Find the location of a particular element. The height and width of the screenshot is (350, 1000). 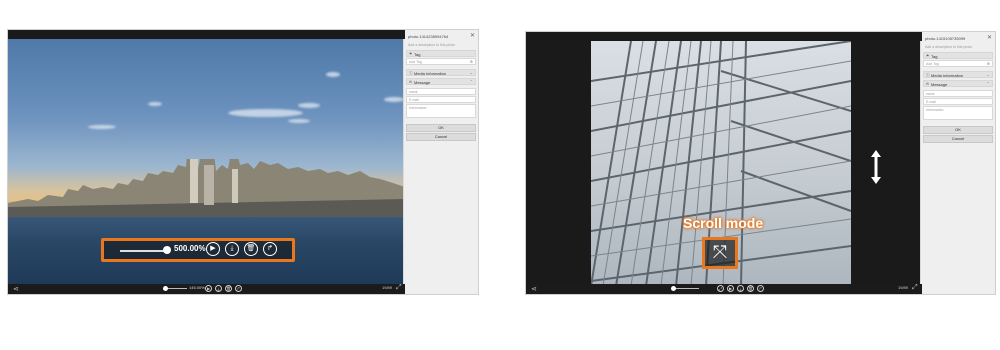

viewer-bottom-bar: ⋖ ⤢ ▶ ⤓ 🗑 ↱ 19/89 ⤢ is located at coordinates (724, 289).